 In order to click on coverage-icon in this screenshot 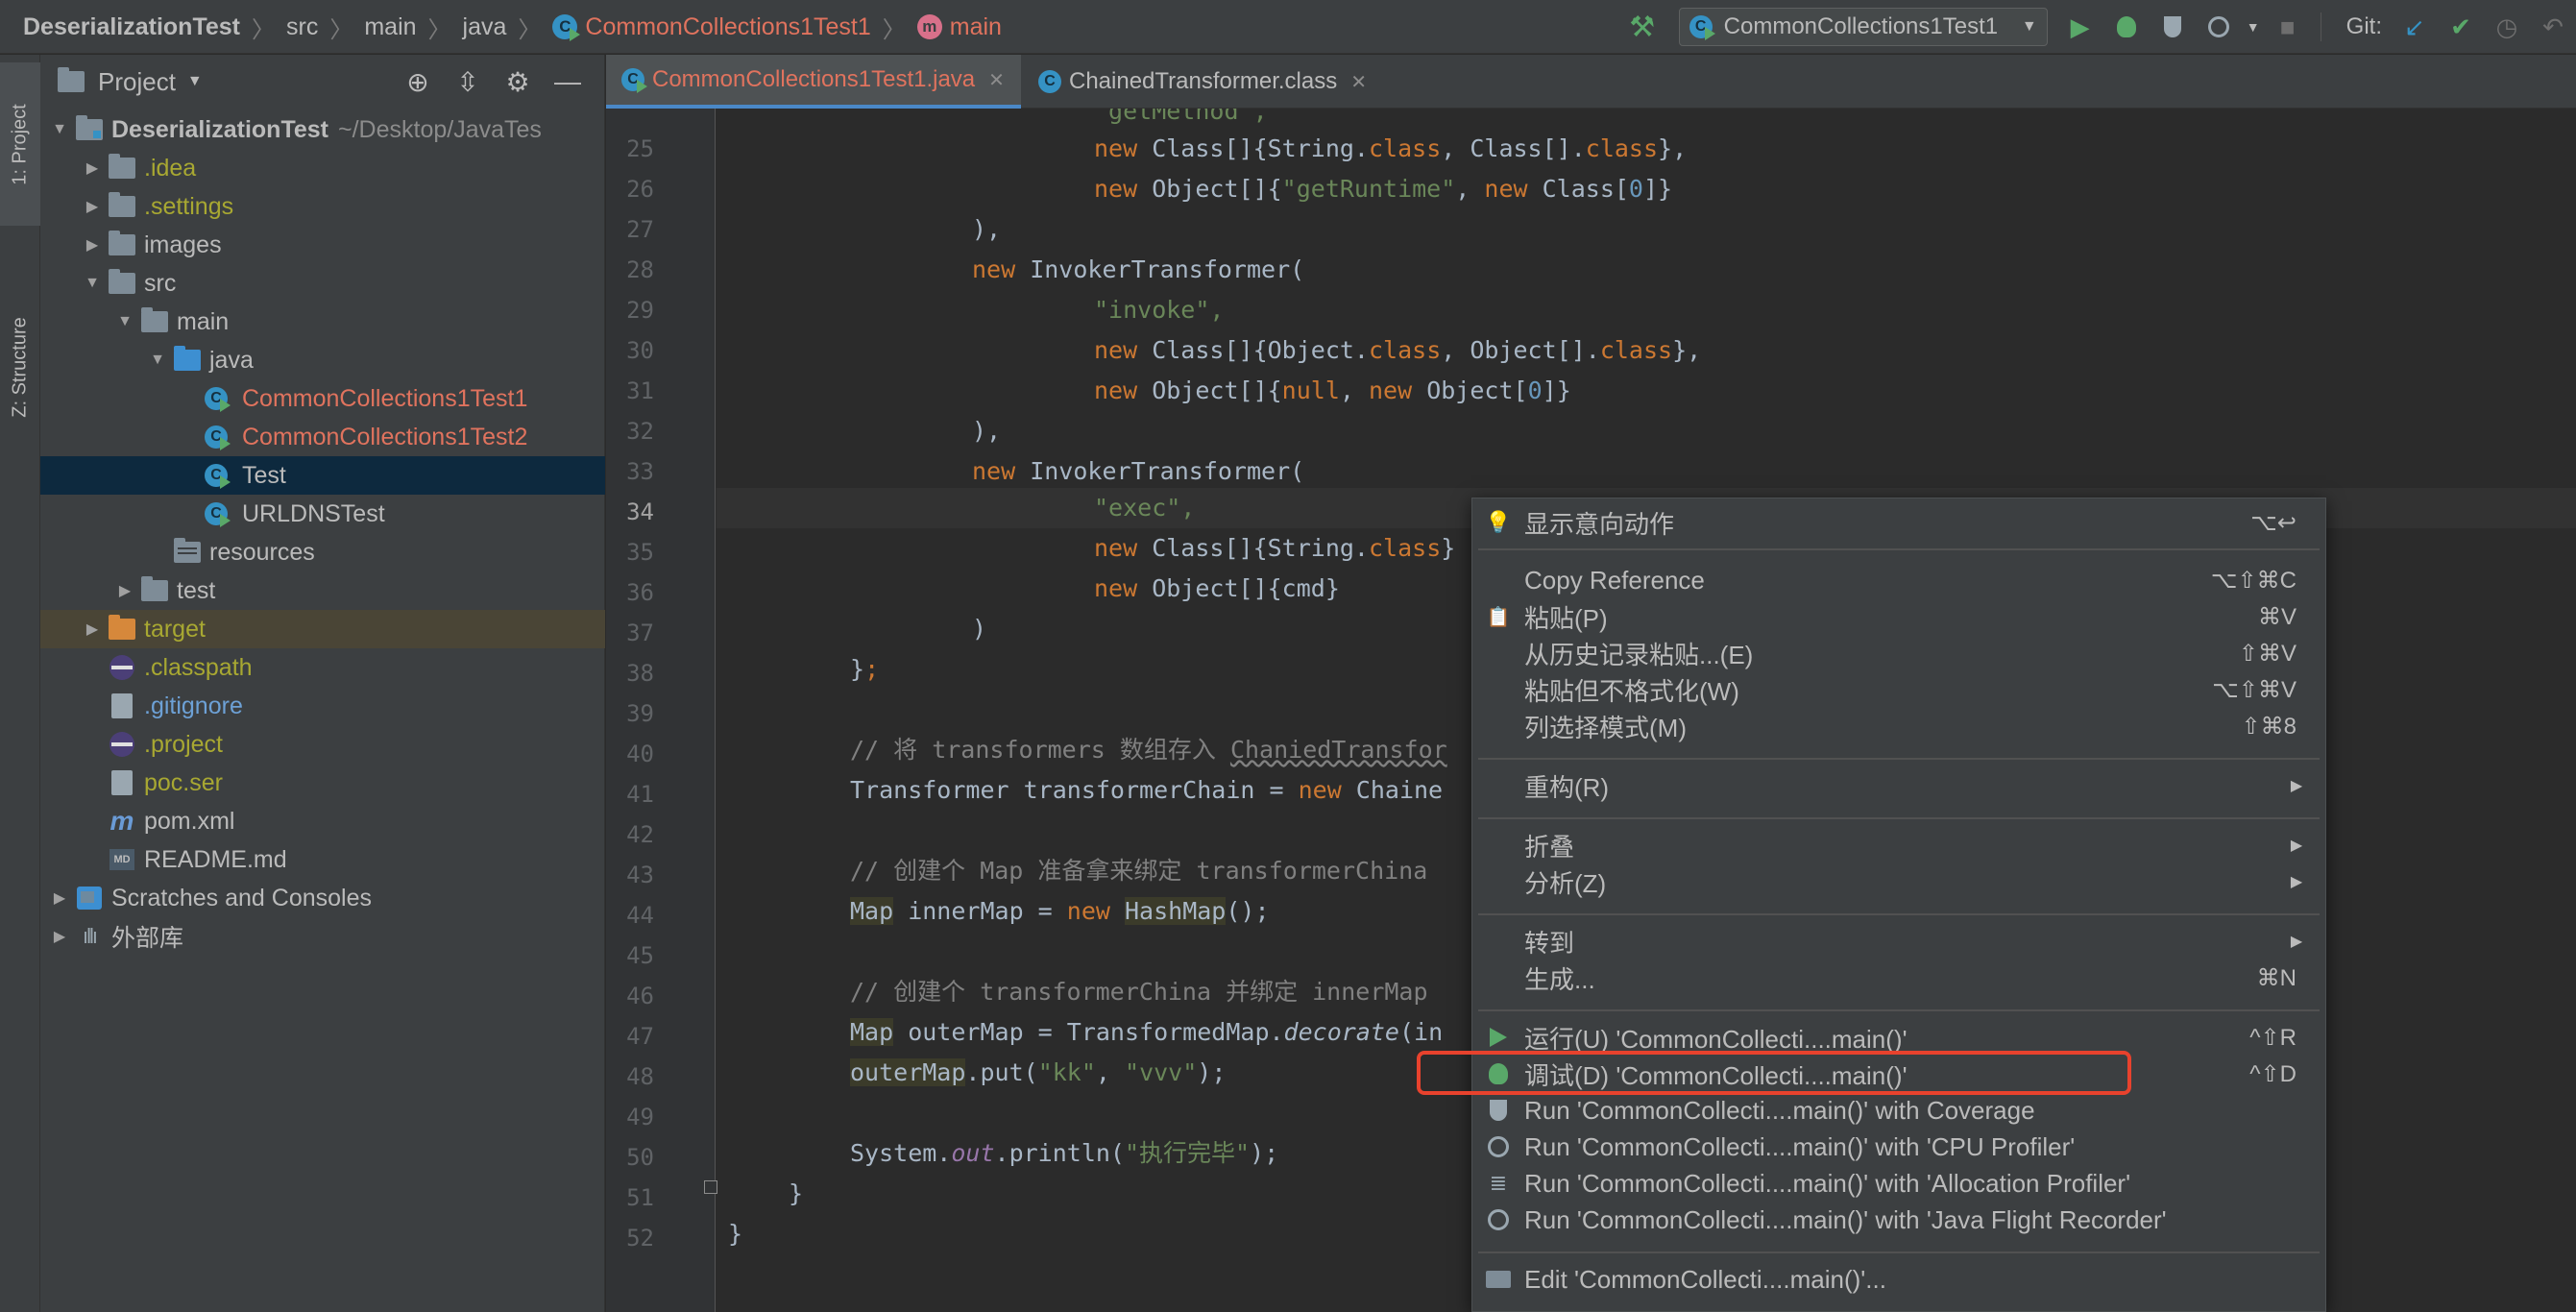, I will do `click(2173, 27)`.